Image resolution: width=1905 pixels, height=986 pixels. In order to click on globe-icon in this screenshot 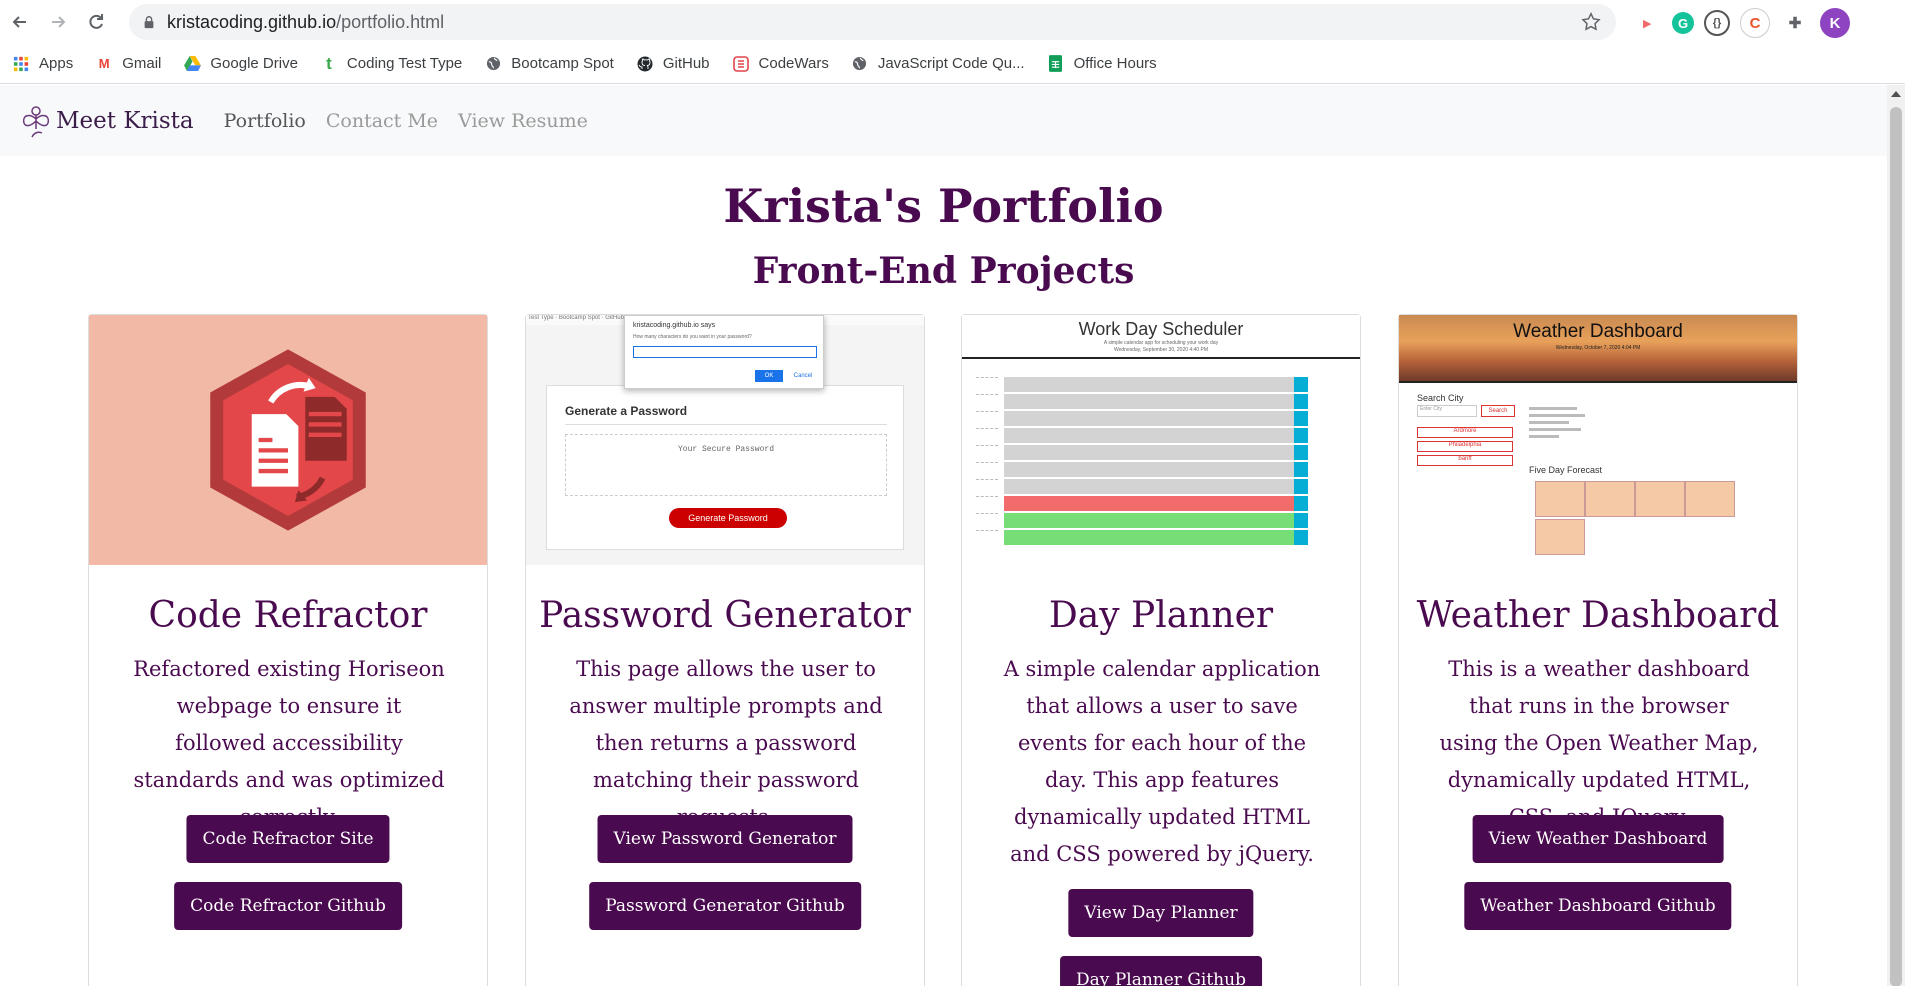, I will do `click(493, 64)`.